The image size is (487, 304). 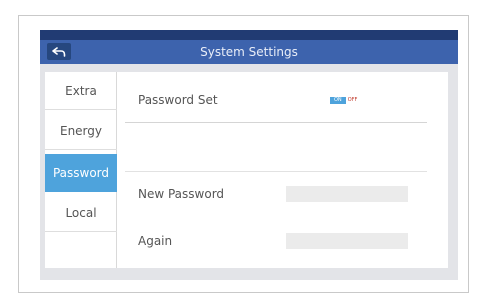 I want to click on sidebar-item-label: Extra, so click(x=81, y=91).